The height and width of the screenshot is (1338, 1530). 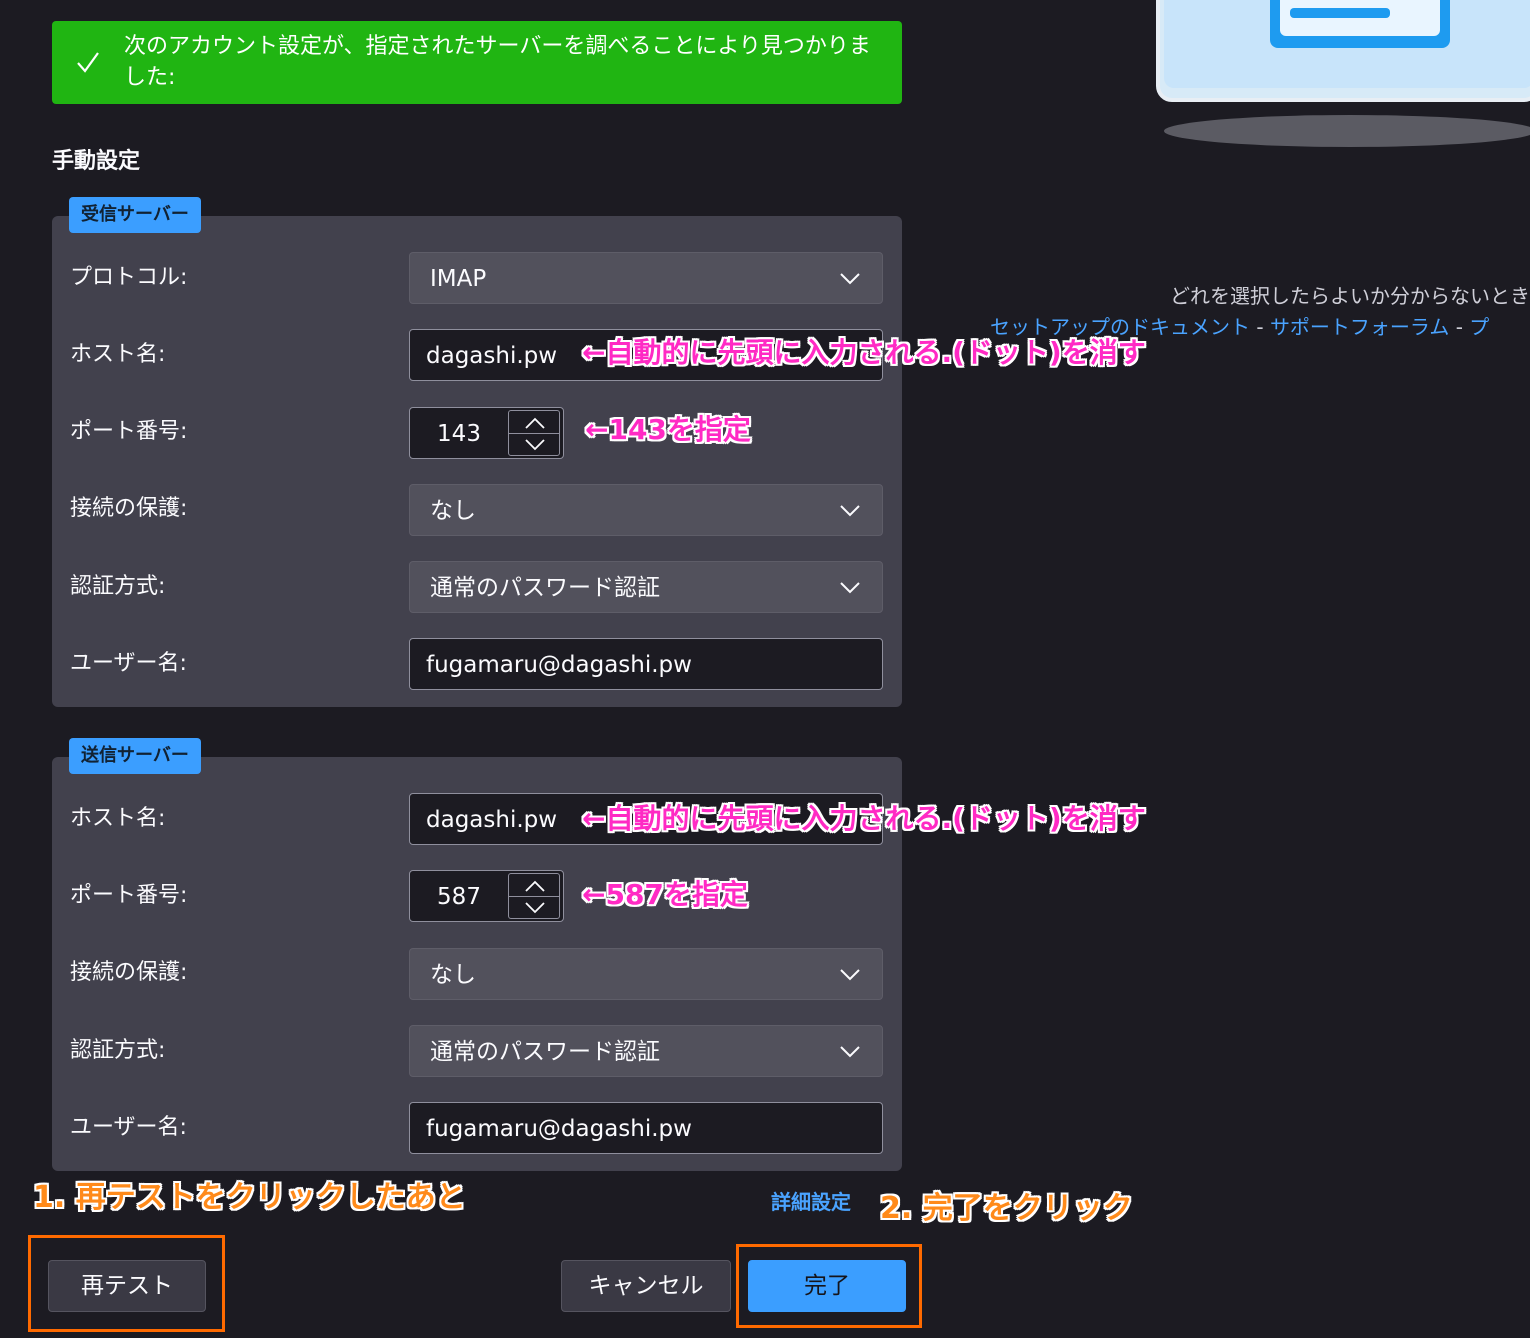 I want to click on incoming-port-value: 143, so click(x=459, y=434).